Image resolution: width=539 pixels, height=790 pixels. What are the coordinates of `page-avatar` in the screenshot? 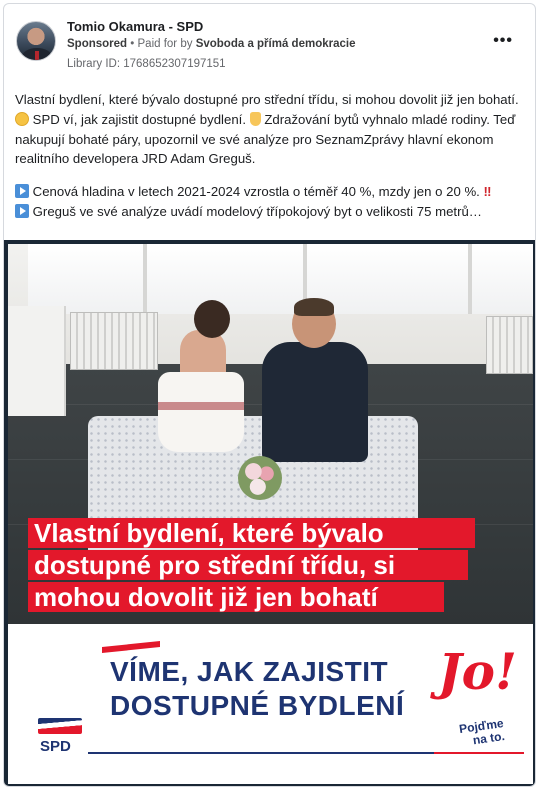 It's located at (36, 41).